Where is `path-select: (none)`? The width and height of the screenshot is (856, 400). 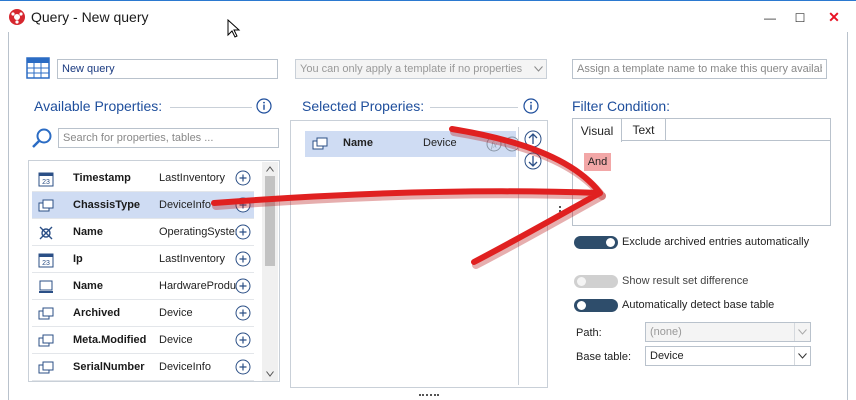
path-select: (none) is located at coordinates (728, 332).